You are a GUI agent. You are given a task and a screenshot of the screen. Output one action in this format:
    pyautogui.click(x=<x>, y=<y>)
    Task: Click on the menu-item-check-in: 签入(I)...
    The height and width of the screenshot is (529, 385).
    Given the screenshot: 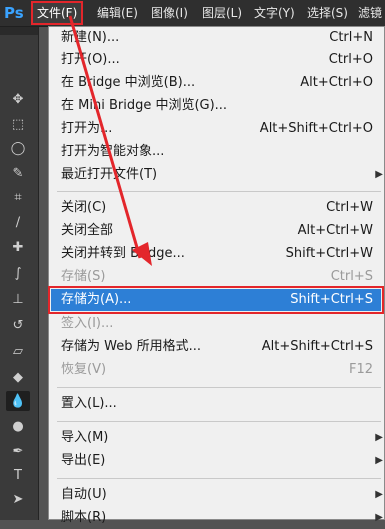 What is the action you would take?
    pyautogui.click(x=216, y=324)
    